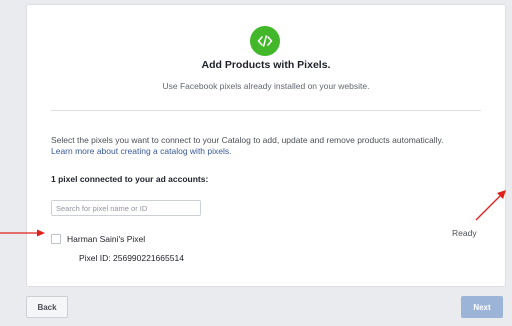  I want to click on divider, so click(266, 110).